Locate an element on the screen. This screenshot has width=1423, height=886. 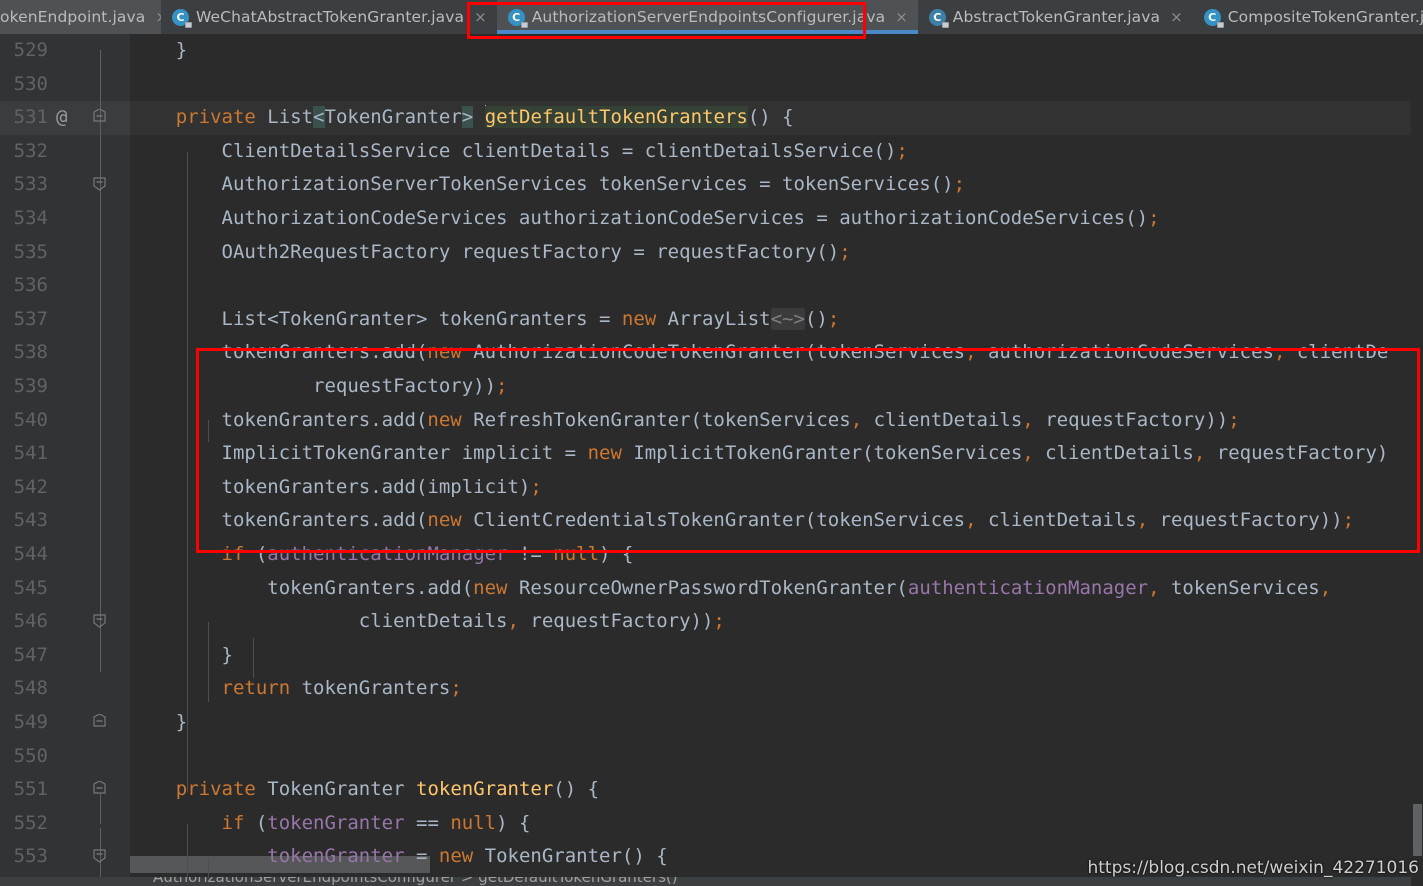
line-number: 540 is located at coordinates (30, 419).